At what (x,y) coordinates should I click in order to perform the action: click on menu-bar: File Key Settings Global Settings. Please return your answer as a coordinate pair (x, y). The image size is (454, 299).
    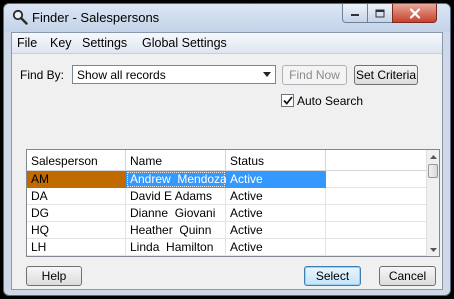
    Looking at the image, I should click on (227, 43).